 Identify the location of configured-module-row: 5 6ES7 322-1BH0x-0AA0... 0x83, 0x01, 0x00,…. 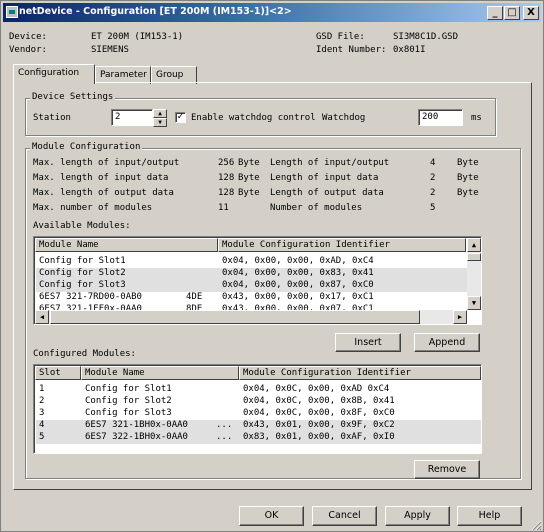
(258, 438).